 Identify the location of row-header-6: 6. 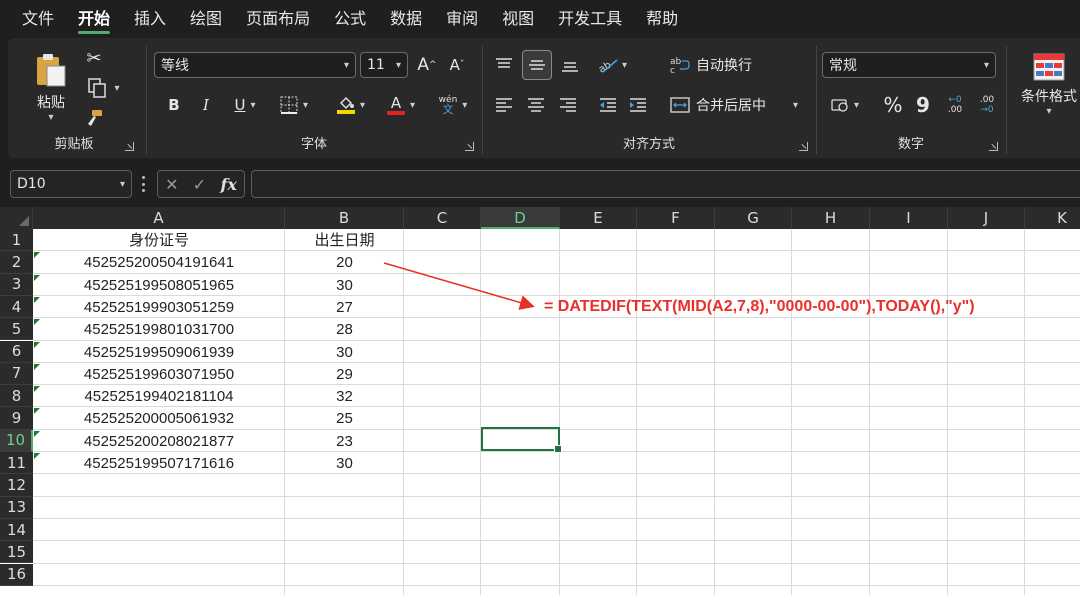
(16, 351).